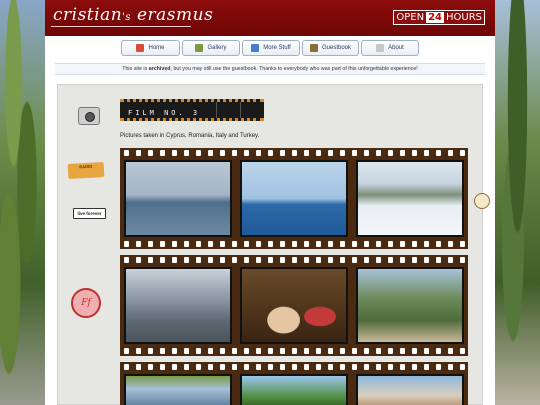 The image size is (540, 405). Describe the element at coordinates (380, 48) in the screenshot. I see `about-icon` at that location.